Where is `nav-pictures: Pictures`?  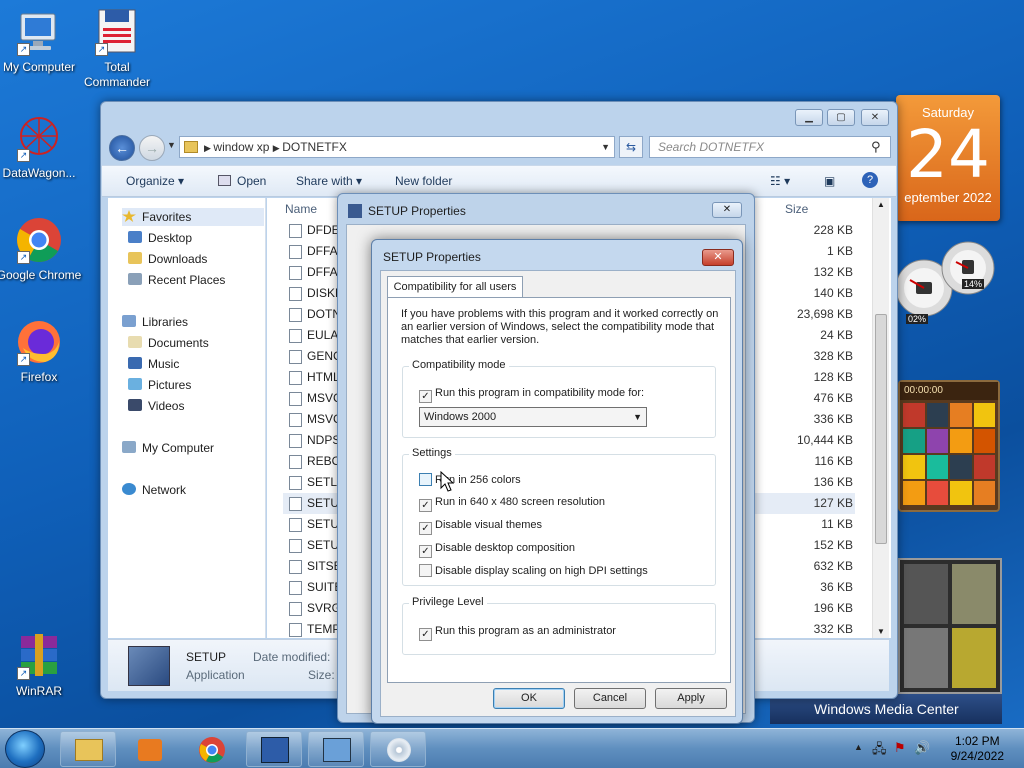 nav-pictures: Pictures is located at coordinates (159, 385).